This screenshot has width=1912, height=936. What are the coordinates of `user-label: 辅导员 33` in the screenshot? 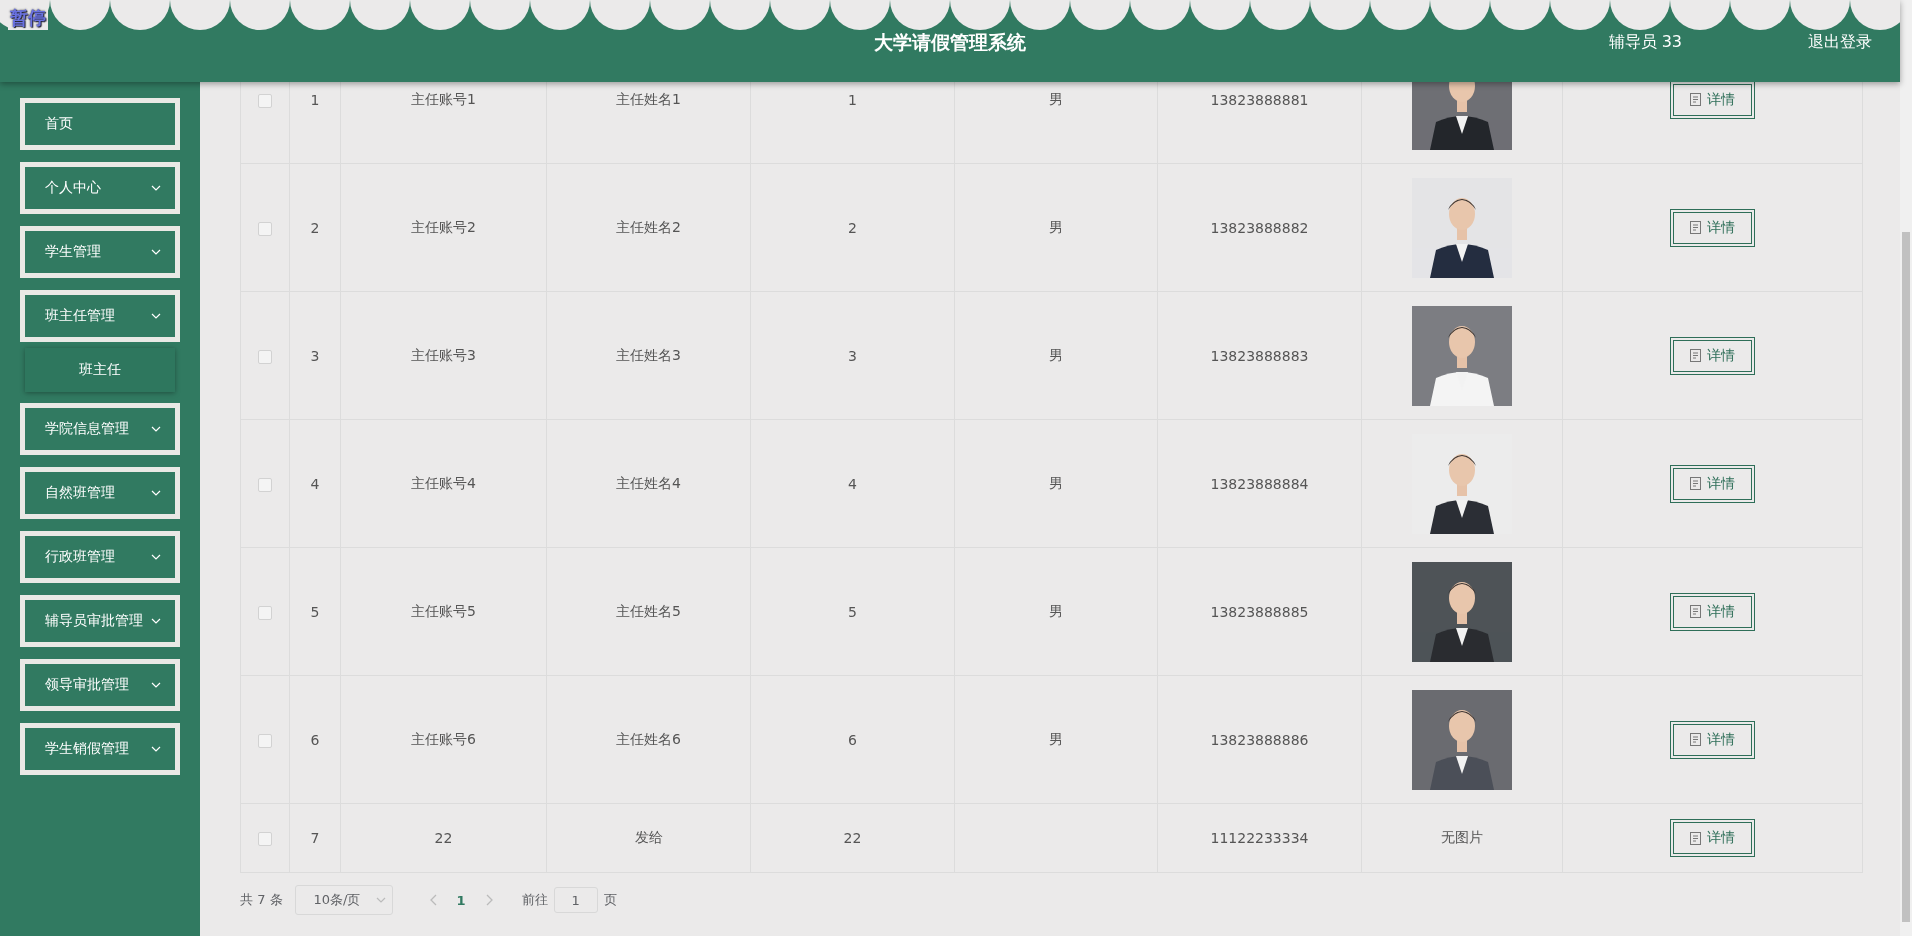 It's located at (1645, 42).